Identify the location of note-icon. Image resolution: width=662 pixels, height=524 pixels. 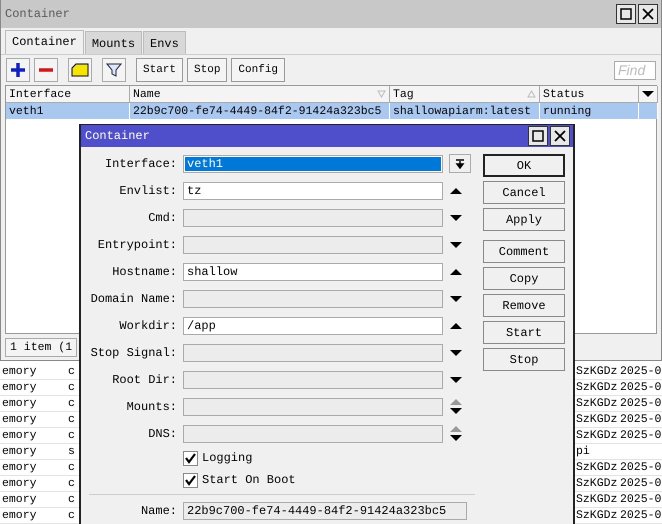
(80, 70).